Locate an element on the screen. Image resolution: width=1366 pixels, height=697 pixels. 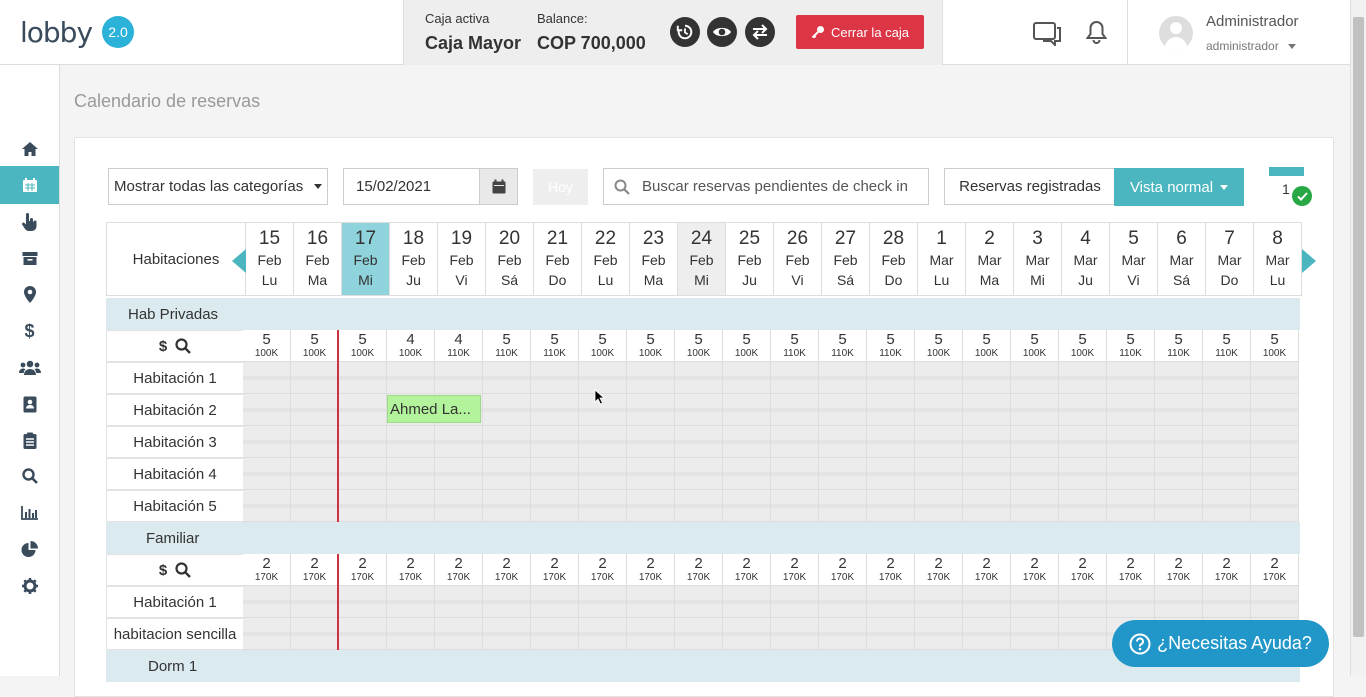
day-header: 16 Feb Ma is located at coordinates (318, 259).